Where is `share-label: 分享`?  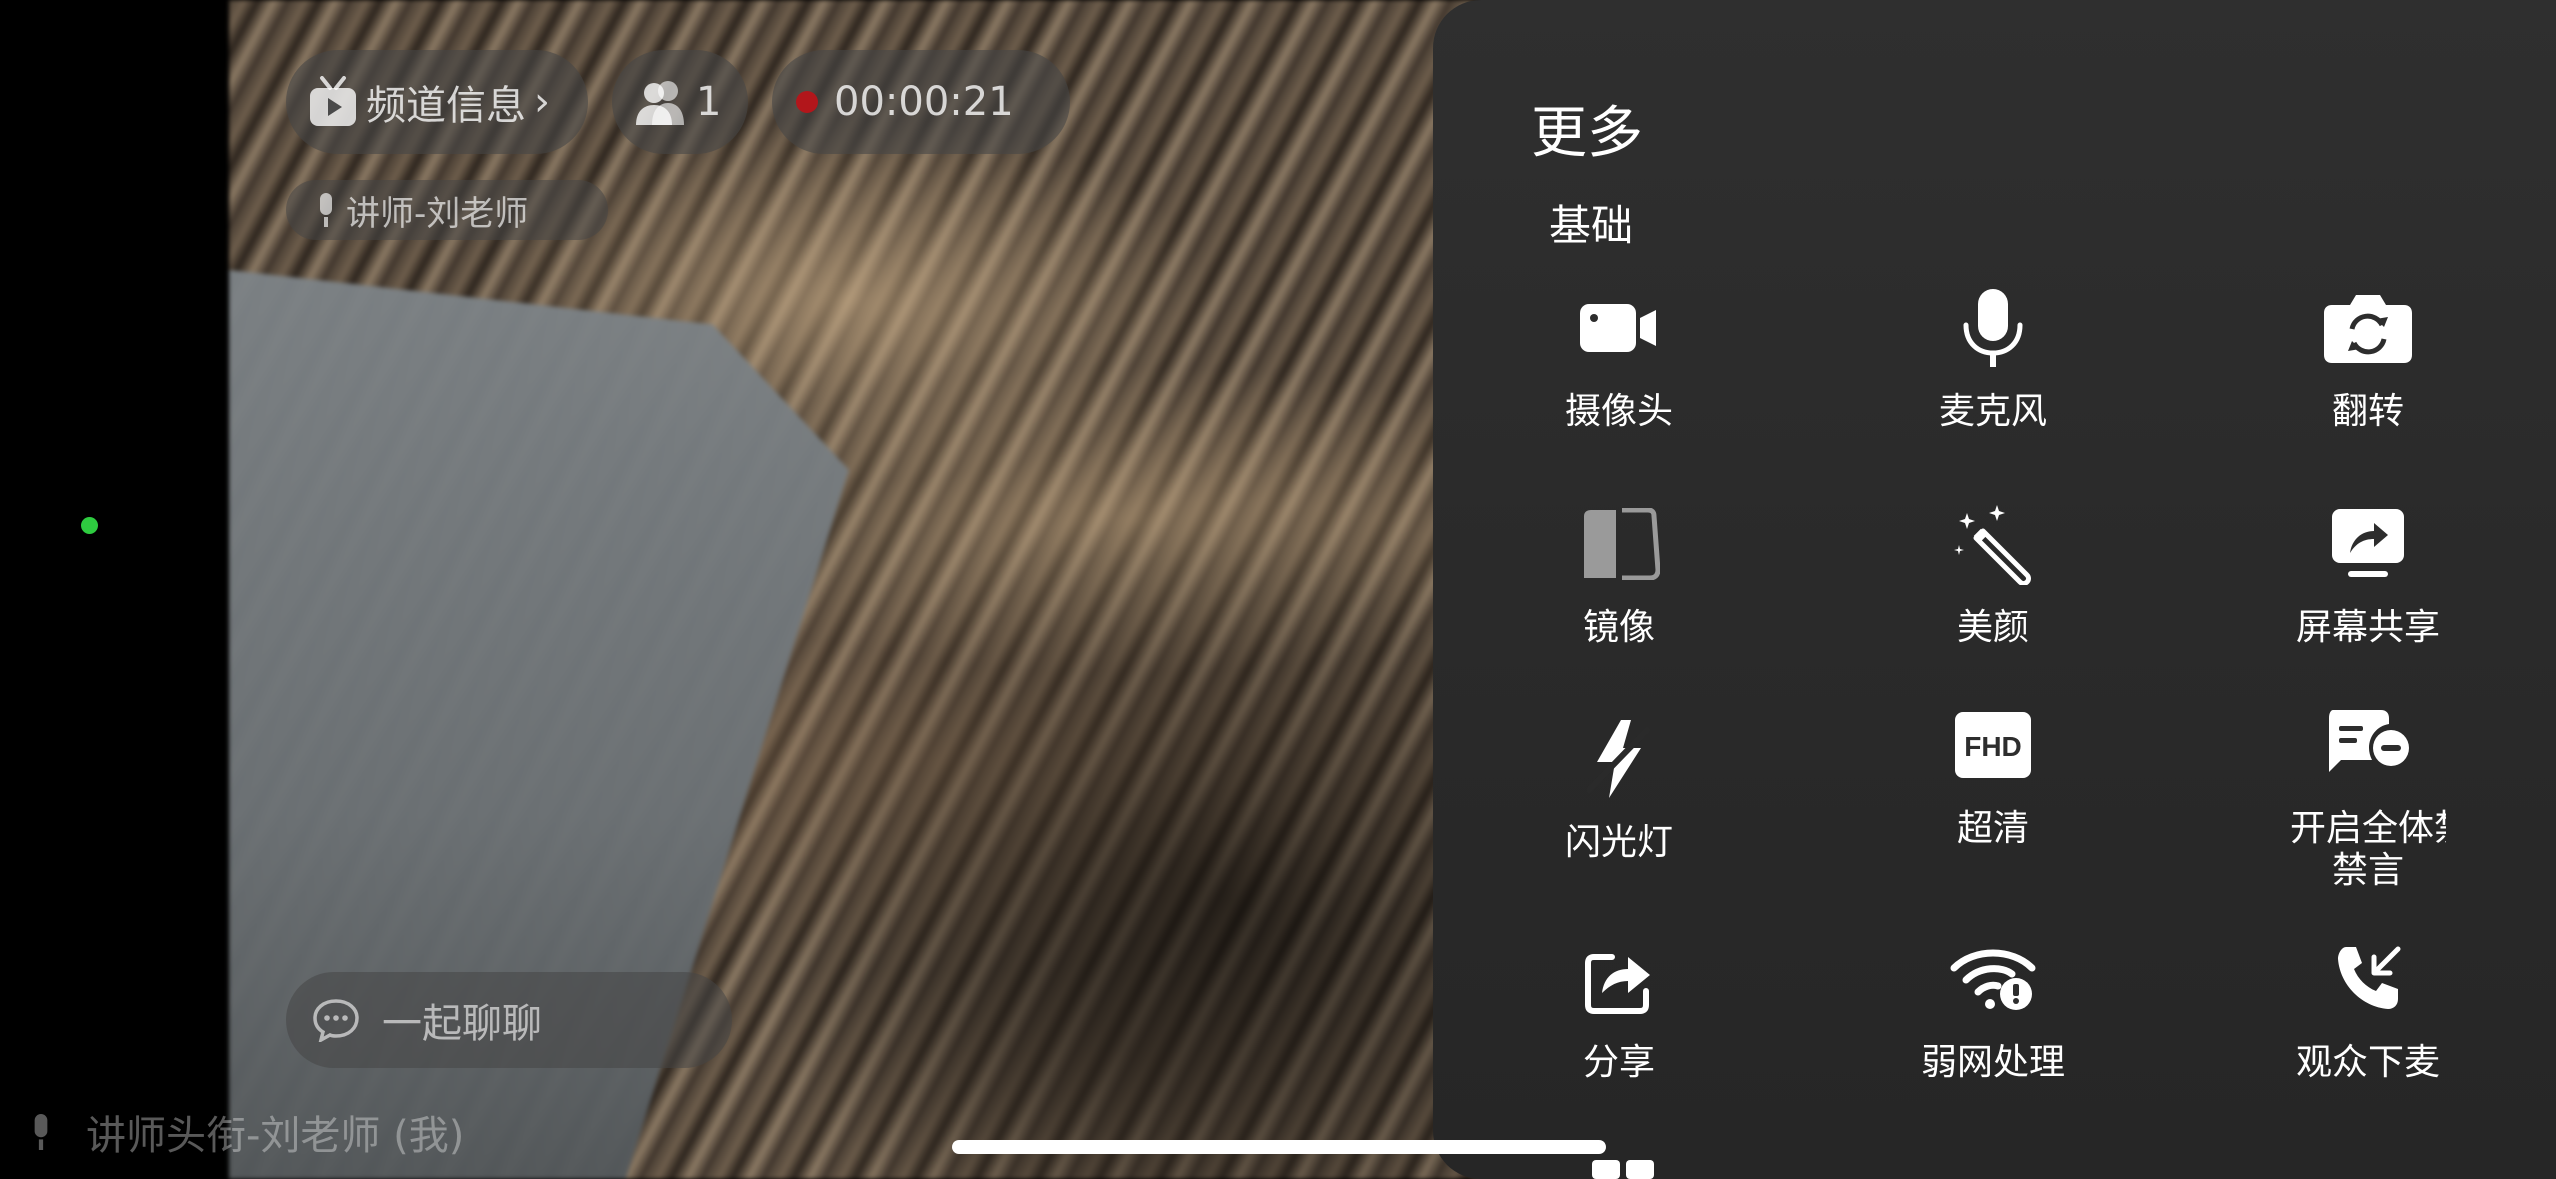 share-label: 分享 is located at coordinates (1618, 1062).